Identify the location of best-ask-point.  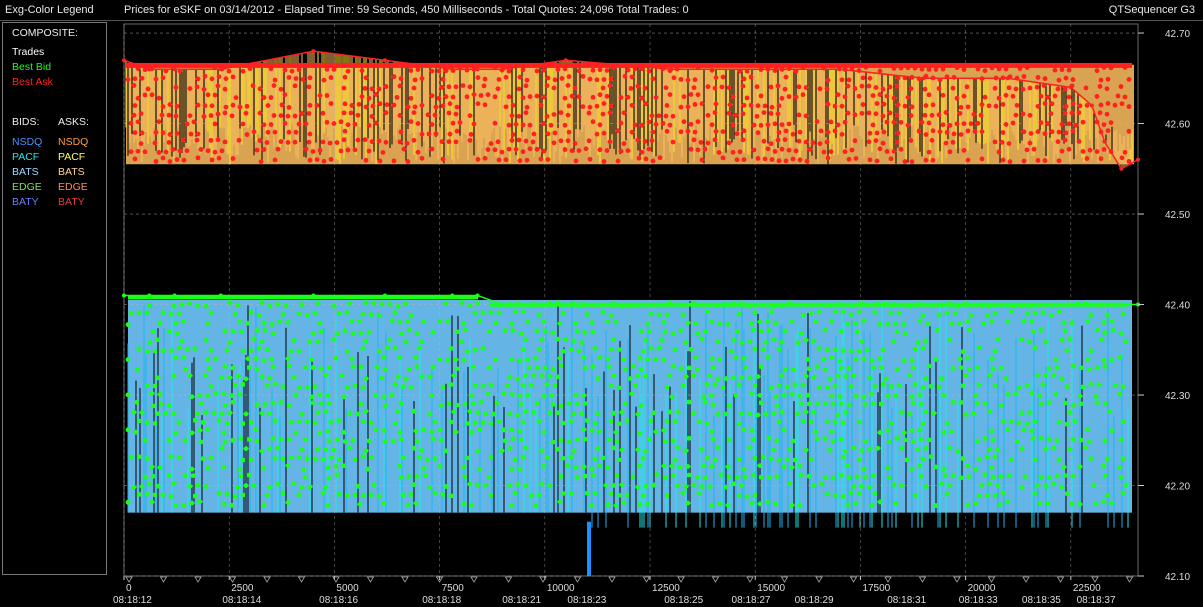
(149, 69).